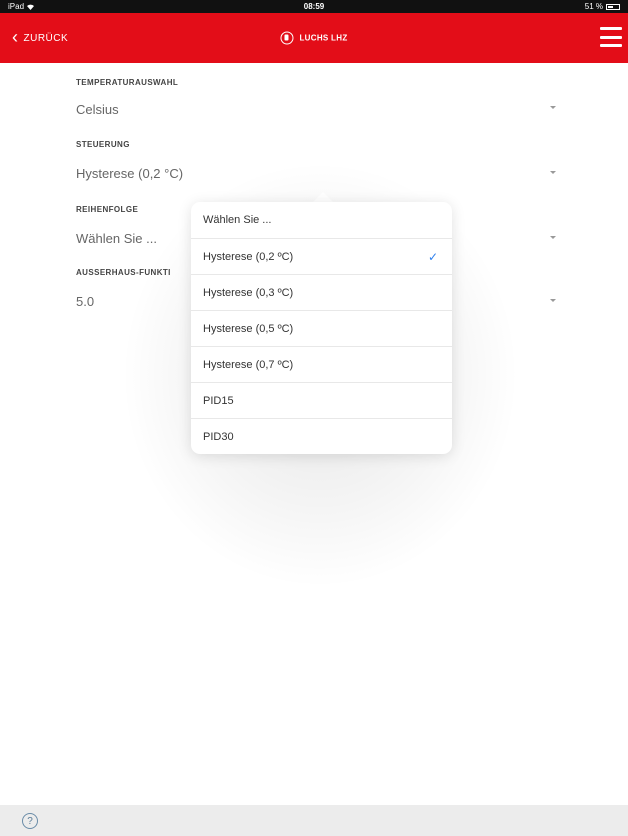 The image size is (628, 836). I want to click on brand-logo: LUCHS LHZ, so click(314, 38).